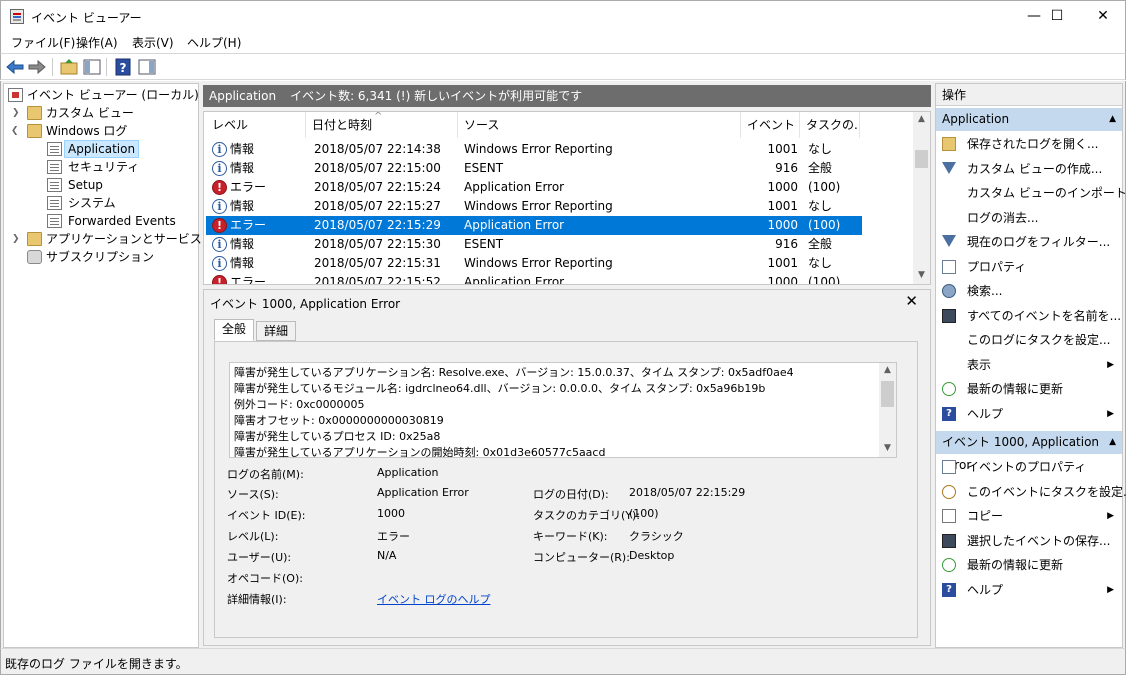 The height and width of the screenshot is (675, 1126). I want to click on column-header-event-id: イベント, so click(770, 125).